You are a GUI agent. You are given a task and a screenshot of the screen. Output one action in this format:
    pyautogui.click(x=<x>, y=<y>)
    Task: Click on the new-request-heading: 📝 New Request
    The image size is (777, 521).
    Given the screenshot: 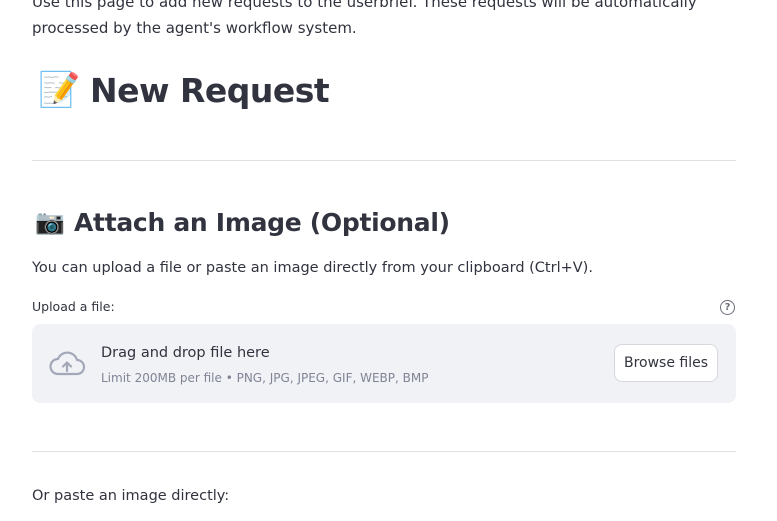 What is the action you would take?
    pyautogui.click(x=184, y=90)
    